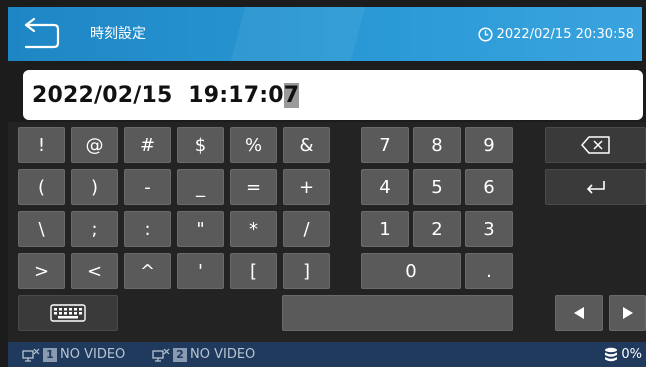 This screenshot has width=646, height=367. What do you see at coordinates (385, 145) in the screenshot?
I see `key-7: 7` at bounding box center [385, 145].